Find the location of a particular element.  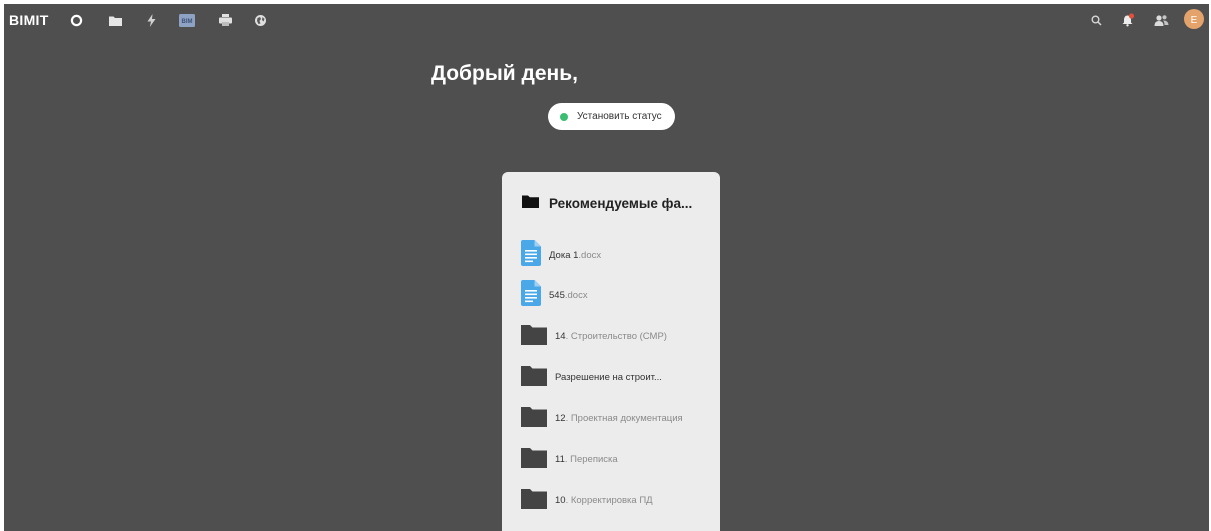

file-name: Дока 1.docx is located at coordinates (575, 255).